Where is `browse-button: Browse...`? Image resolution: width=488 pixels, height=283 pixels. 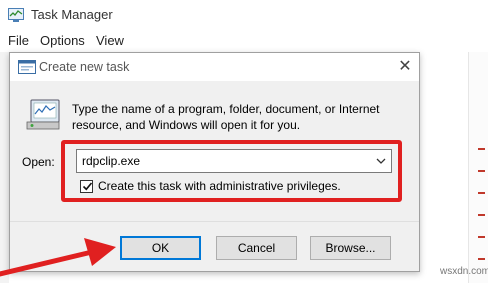
browse-button: Browse... is located at coordinates (350, 248).